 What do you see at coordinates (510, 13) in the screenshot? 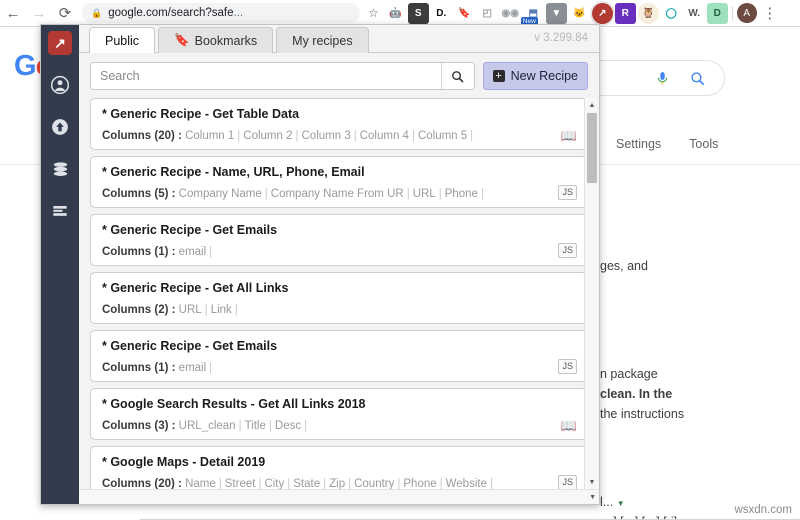
I see `goggles-extension: ◉◉` at bounding box center [510, 13].